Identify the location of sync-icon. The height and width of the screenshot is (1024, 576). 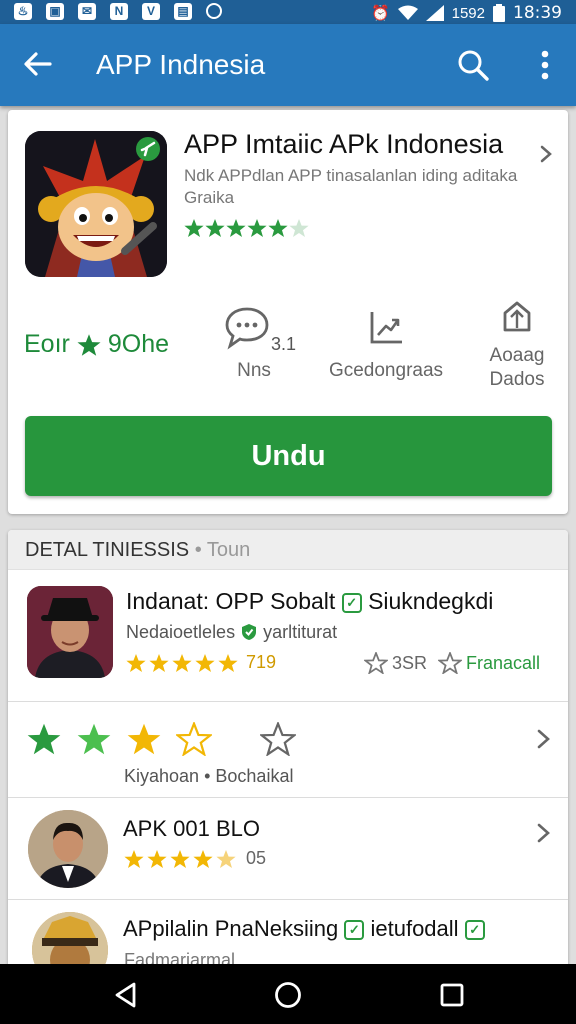
(214, 11).